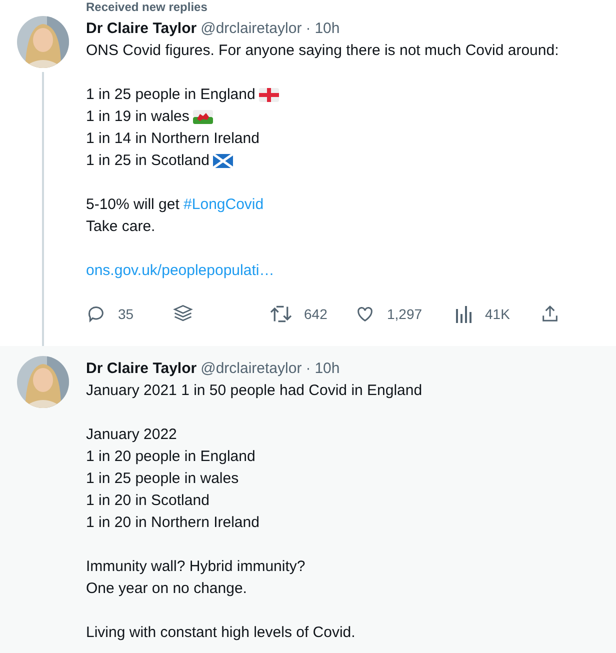 Image resolution: width=616 pixels, height=653 pixels. I want to click on bar-chart-icon, so click(464, 314).